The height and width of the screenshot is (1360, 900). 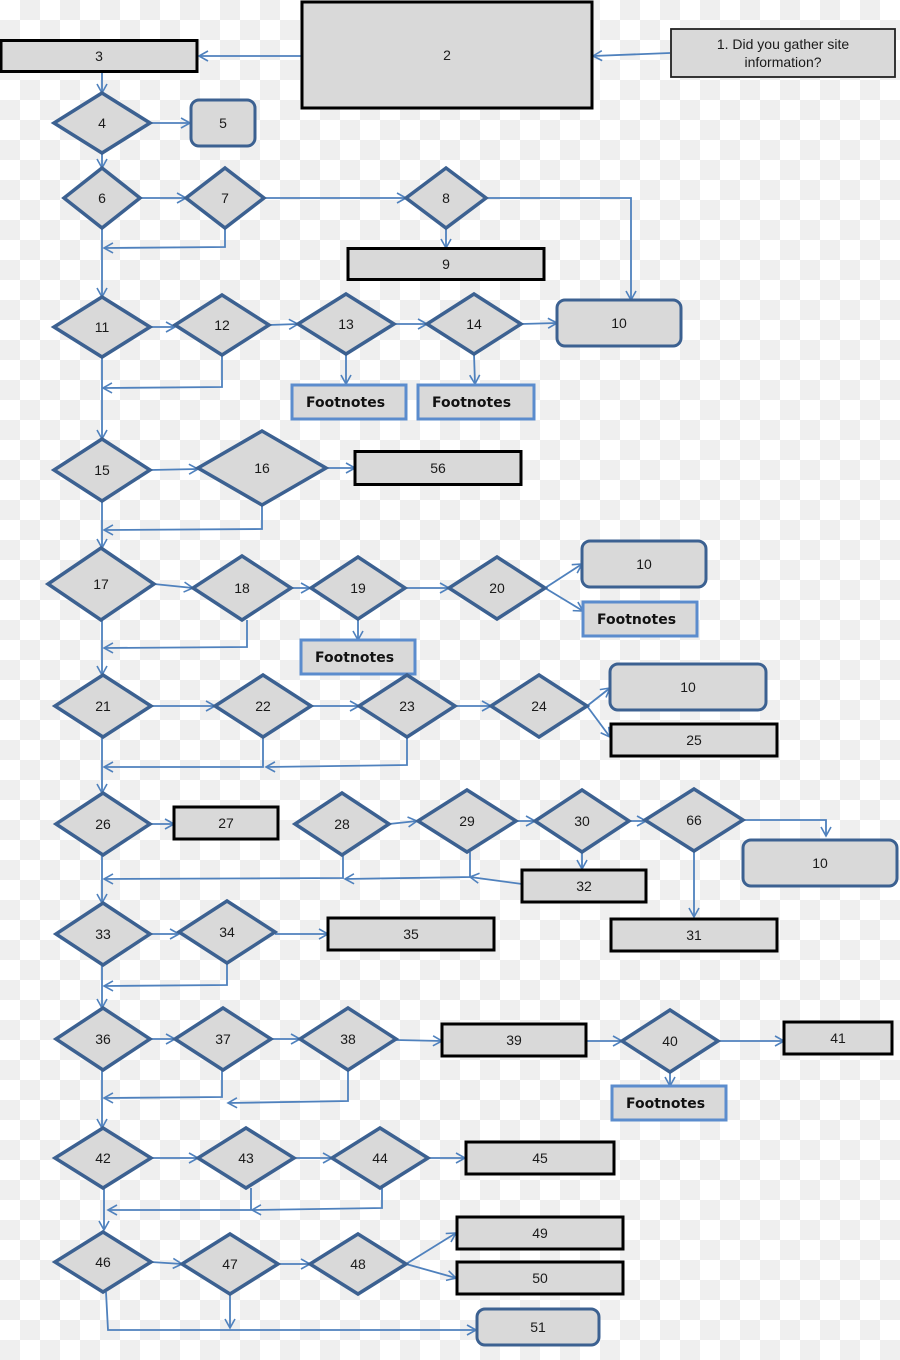 I want to click on decision-node-n13: 13, so click(x=346, y=324).